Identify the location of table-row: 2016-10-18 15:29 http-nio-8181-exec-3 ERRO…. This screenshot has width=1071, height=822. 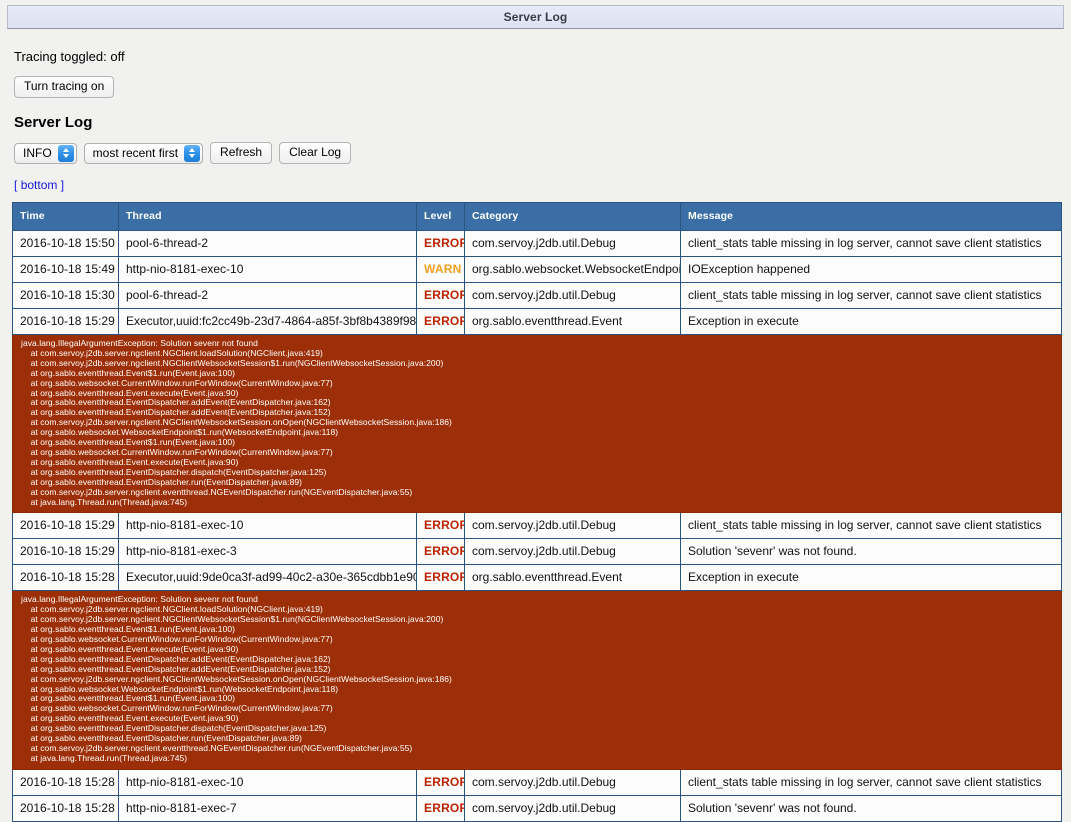
(537, 552).